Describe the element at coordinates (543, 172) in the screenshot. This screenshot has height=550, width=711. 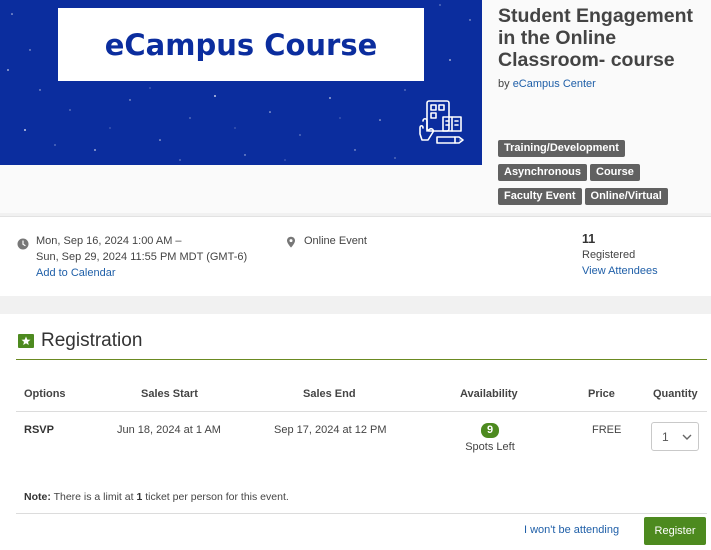
I see `tag-asynchronous: Asynchronous` at that location.